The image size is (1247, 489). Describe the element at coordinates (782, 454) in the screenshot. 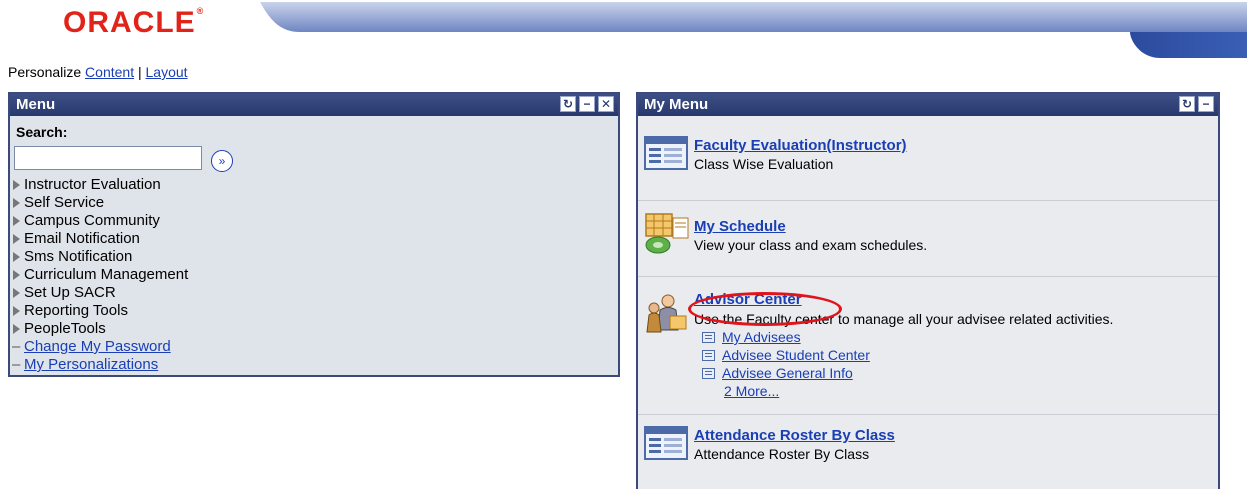

I see `attendance-roster-desc: Attendance Roster By Class` at that location.